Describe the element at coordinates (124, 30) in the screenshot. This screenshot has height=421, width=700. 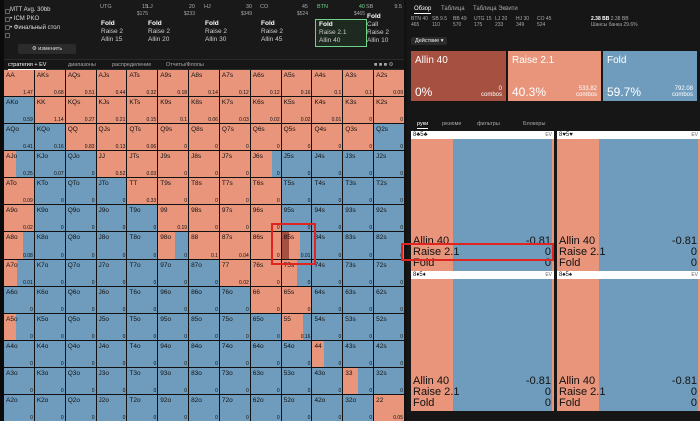
I see `position-utg: UTG 15 $175 Fold Raise 2 Allin 15` at that location.